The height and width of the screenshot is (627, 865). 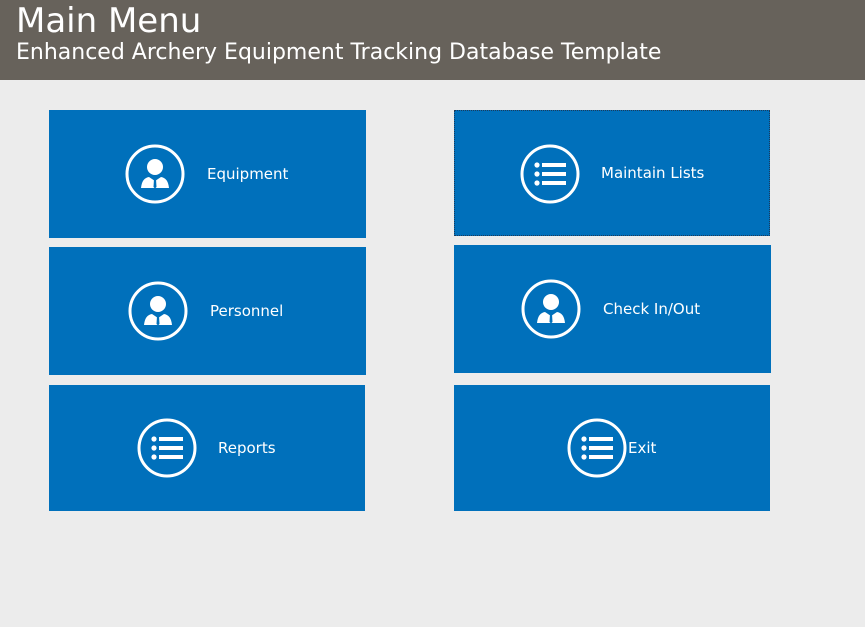 What do you see at coordinates (652, 309) in the screenshot?
I see `check-in-out-label: Check In/Out` at bounding box center [652, 309].